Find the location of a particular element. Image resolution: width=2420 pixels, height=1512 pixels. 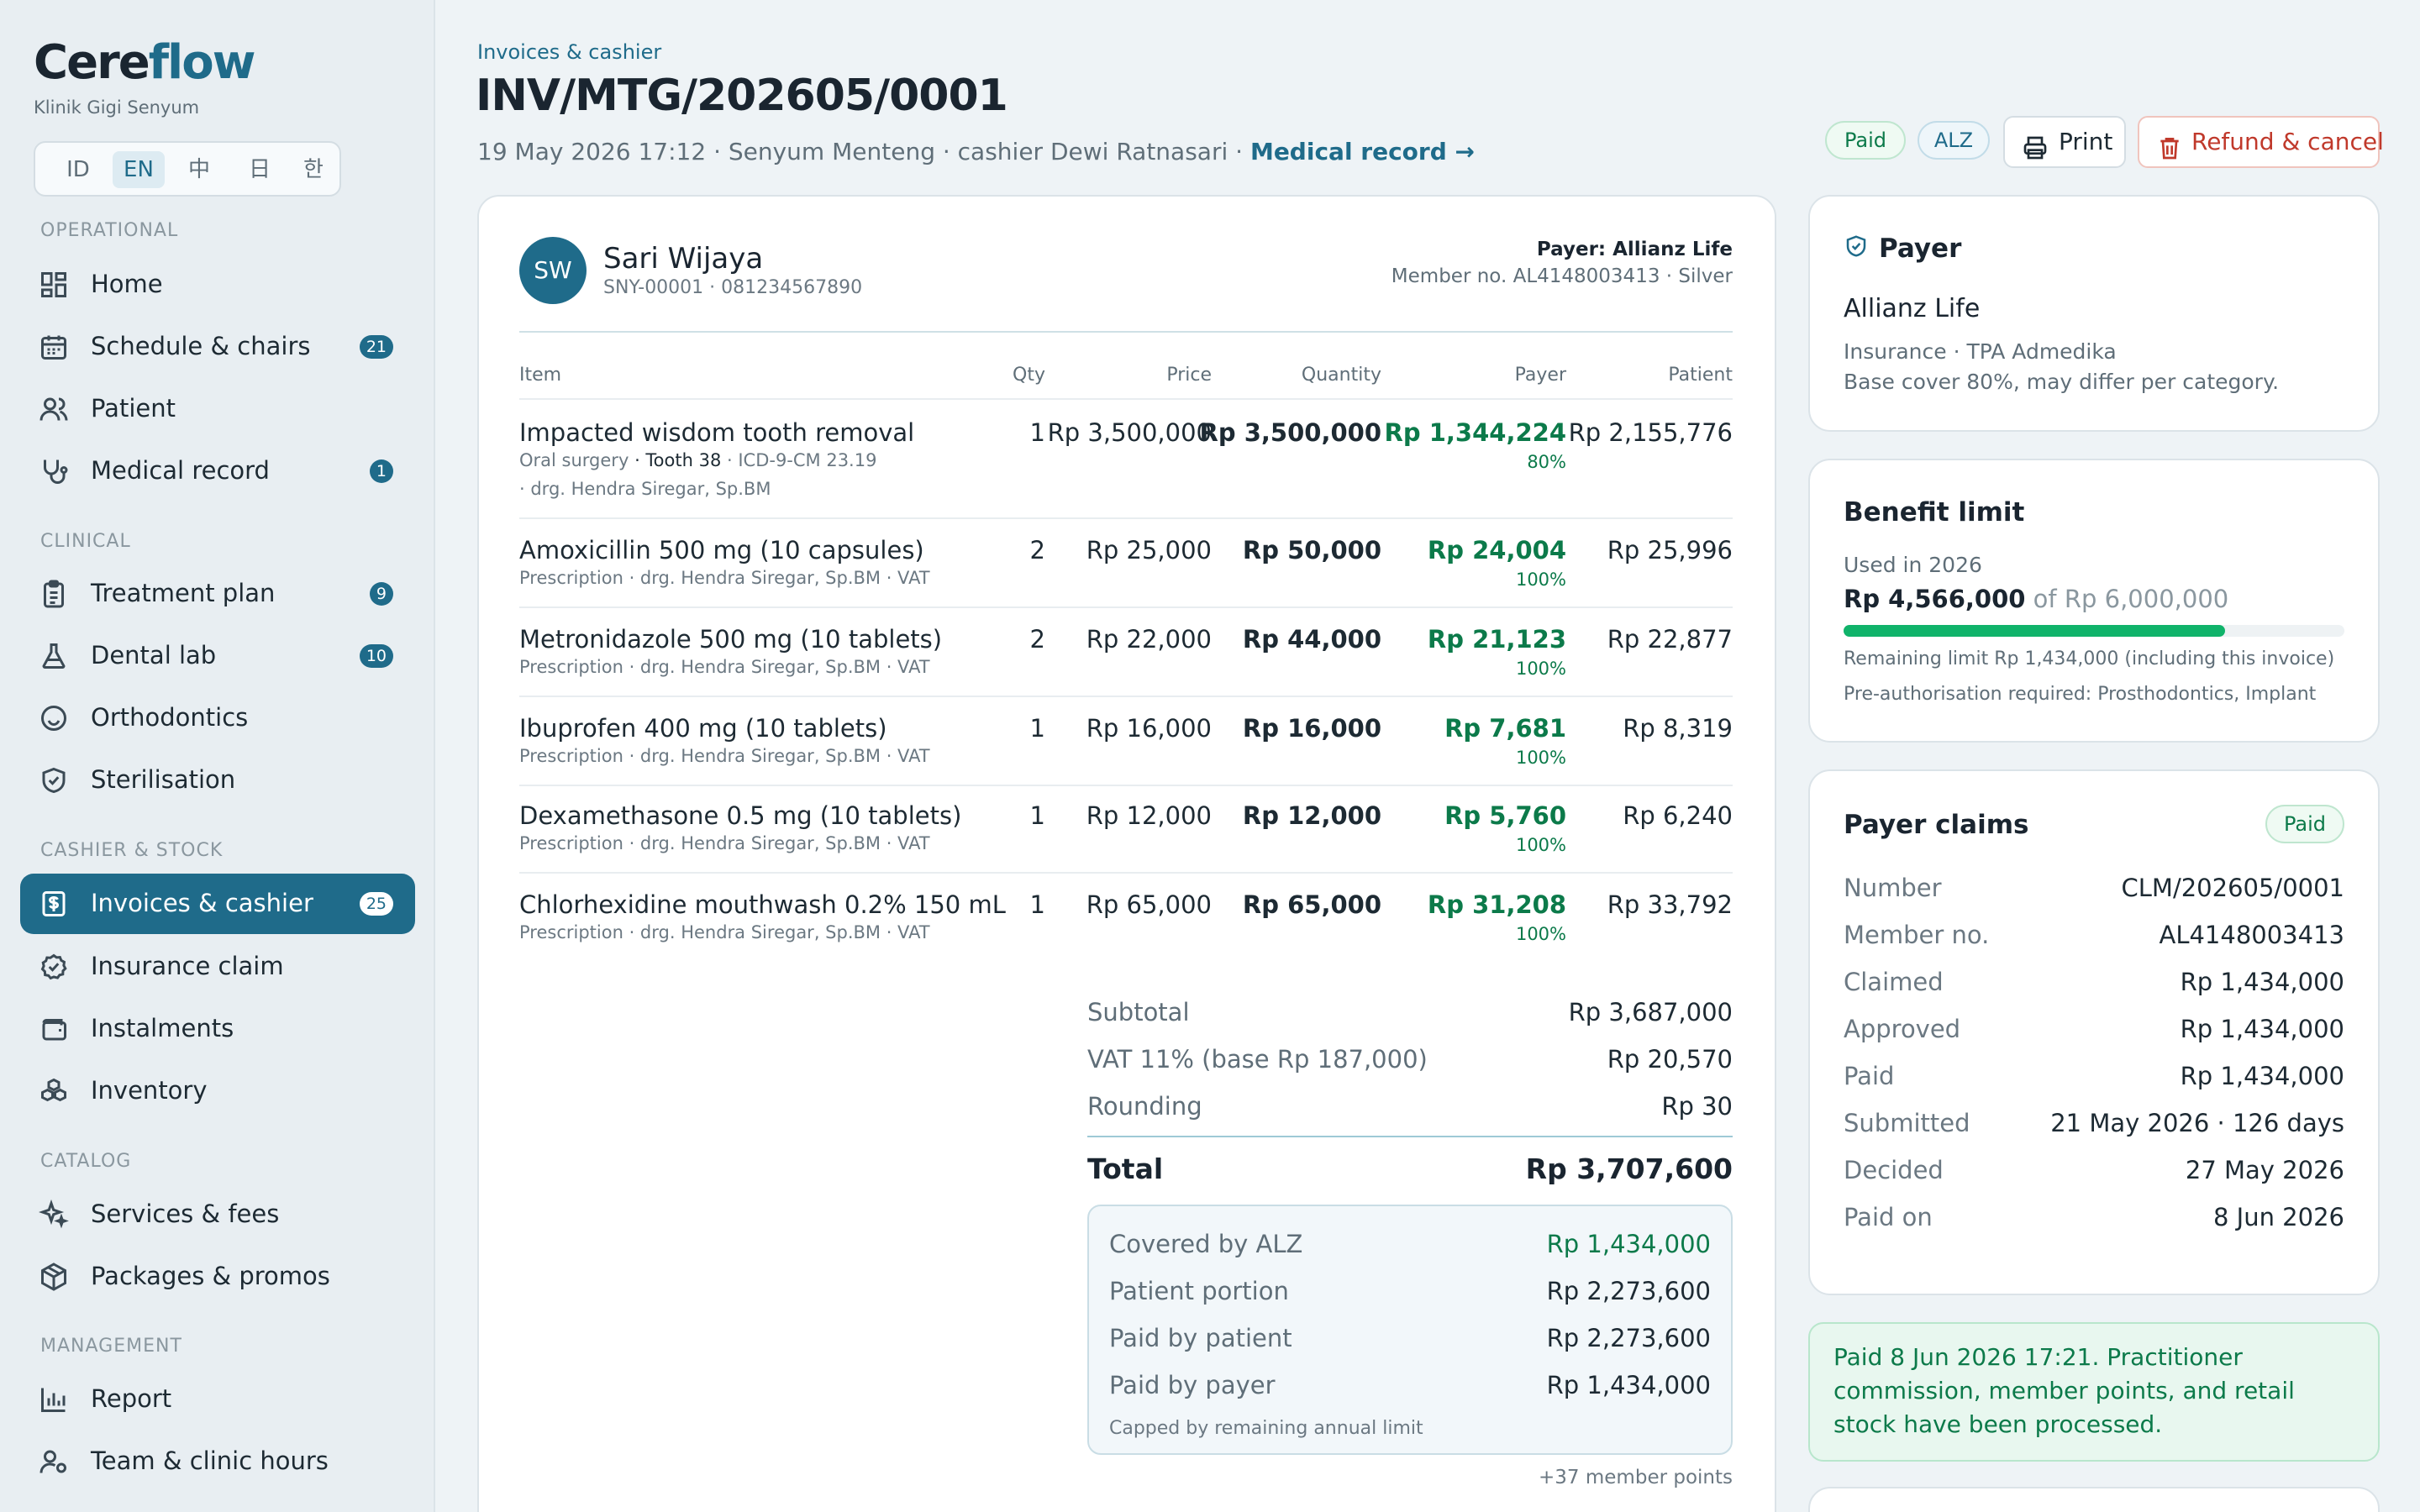

member-points: +37 member points is located at coordinates (1636, 1477).